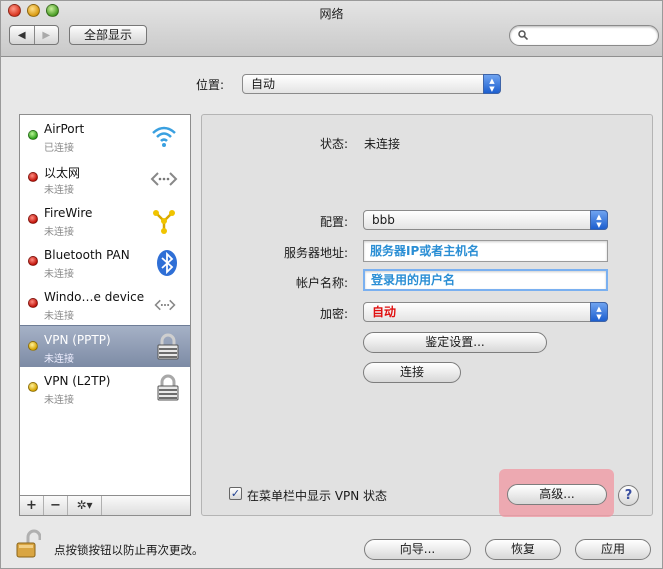 Image resolution: width=663 pixels, height=569 pixels. Describe the element at coordinates (333, 144) in the screenshot. I see `status-label: 状态:` at that location.